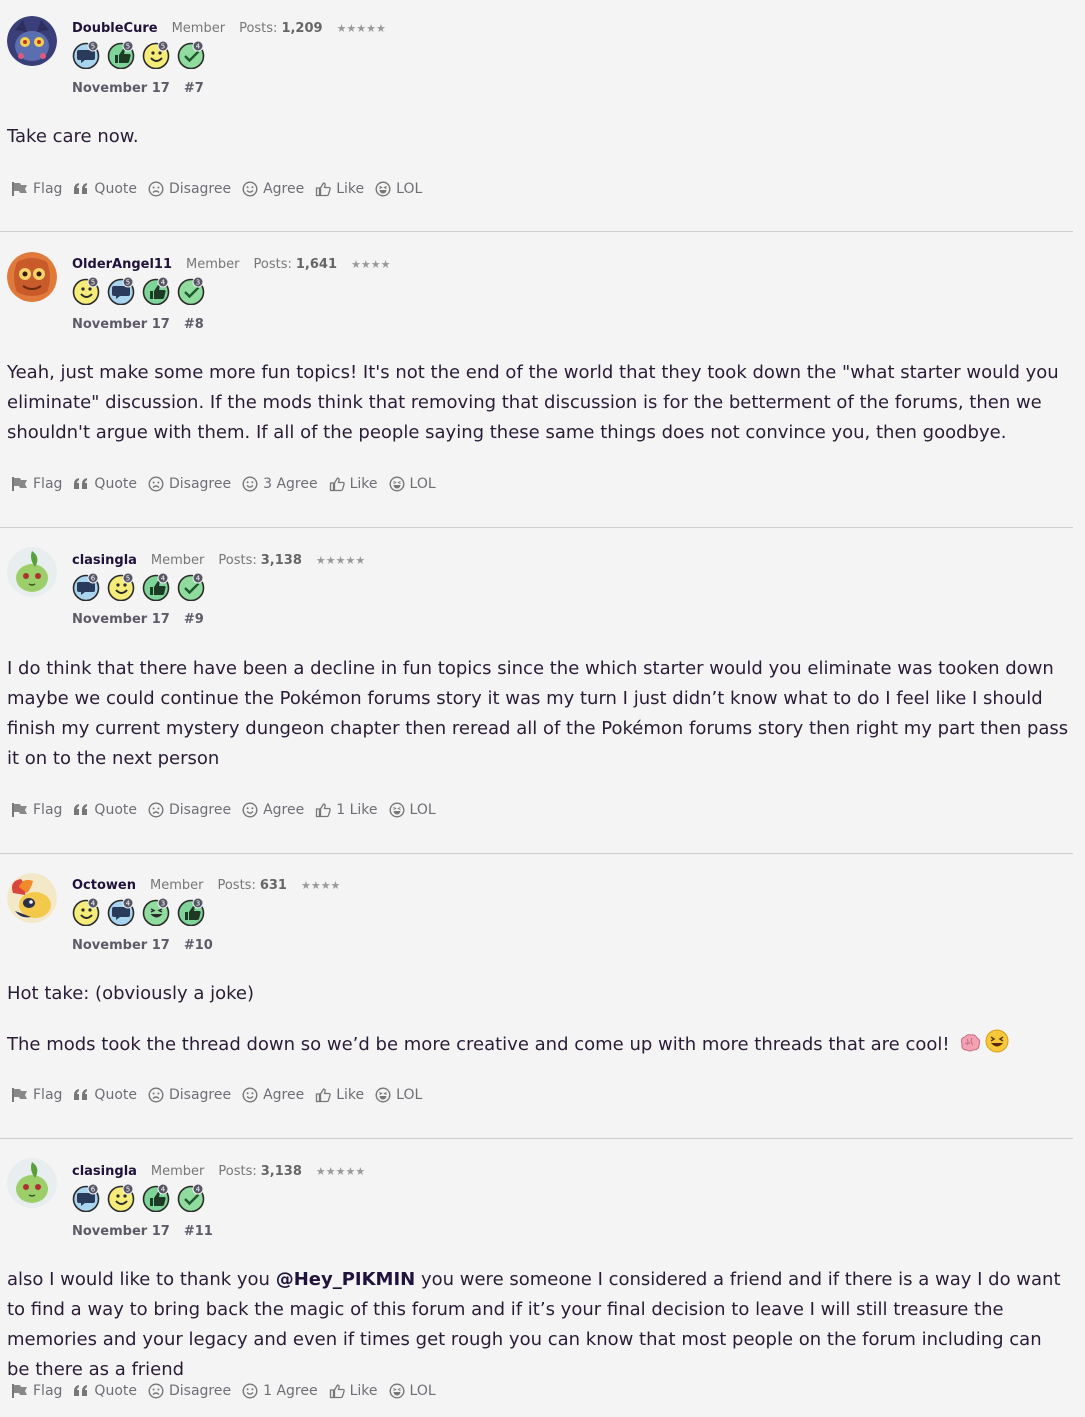 The height and width of the screenshot is (1417, 1085). What do you see at coordinates (290, 484) in the screenshot?
I see `agree-label: 3 Agree` at bounding box center [290, 484].